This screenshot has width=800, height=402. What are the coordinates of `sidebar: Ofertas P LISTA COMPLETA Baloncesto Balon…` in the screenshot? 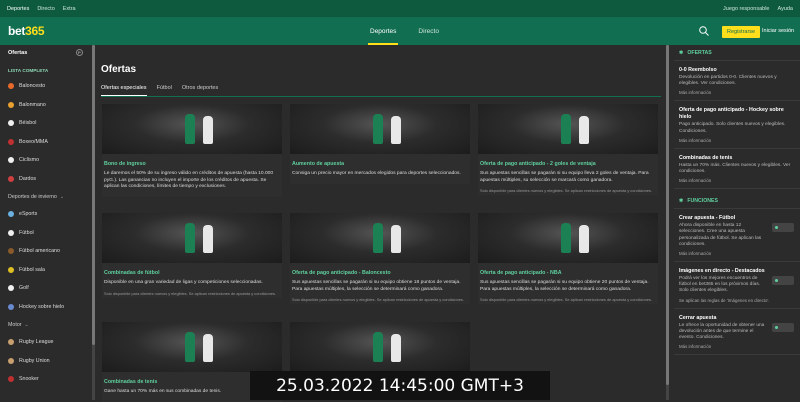 It's located at (45, 222).